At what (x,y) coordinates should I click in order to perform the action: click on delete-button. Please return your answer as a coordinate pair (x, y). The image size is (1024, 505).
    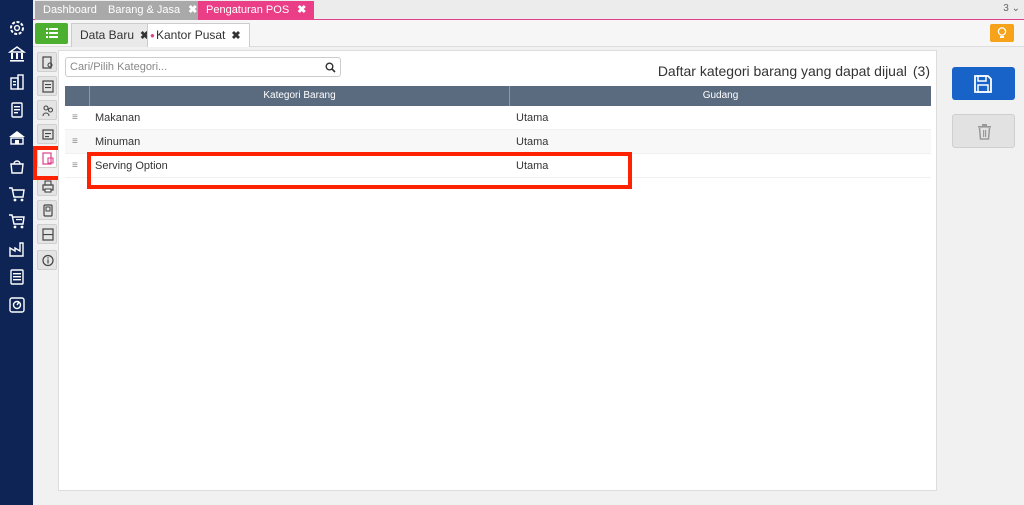
    Looking at the image, I should click on (983, 131).